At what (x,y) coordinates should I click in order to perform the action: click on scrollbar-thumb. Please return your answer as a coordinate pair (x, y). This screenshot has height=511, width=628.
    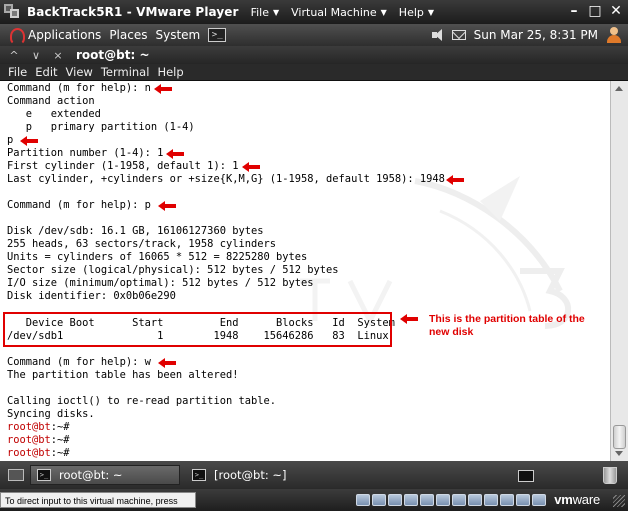
    Looking at the image, I should click on (619, 437).